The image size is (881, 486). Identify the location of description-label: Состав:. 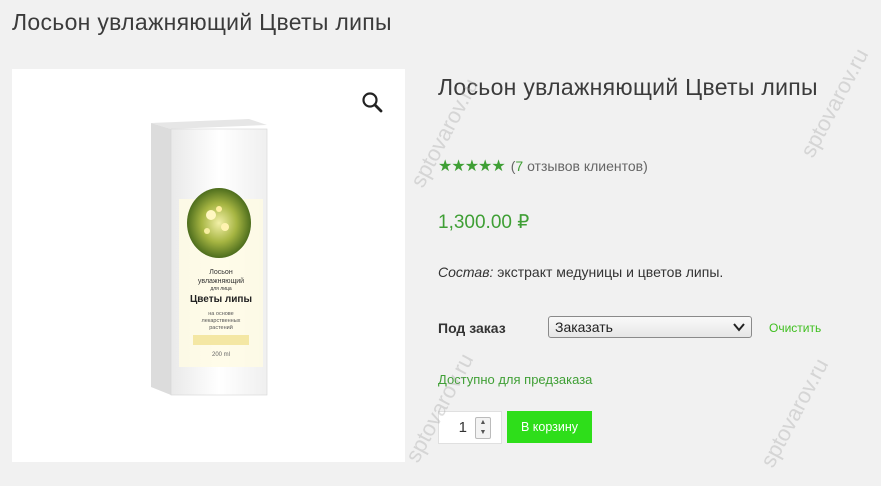
(466, 272).